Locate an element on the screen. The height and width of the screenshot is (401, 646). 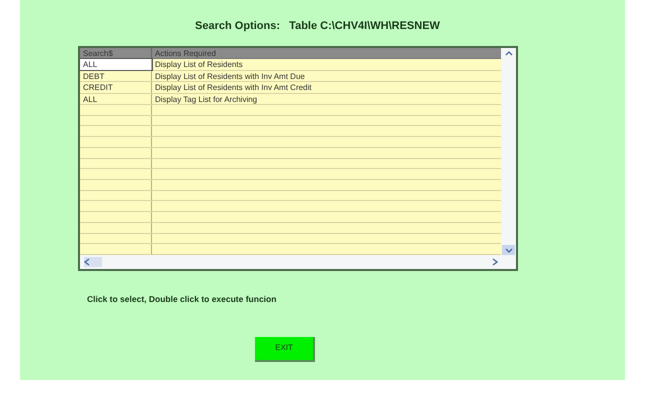
table-cell: CREDIT is located at coordinates (116, 87).